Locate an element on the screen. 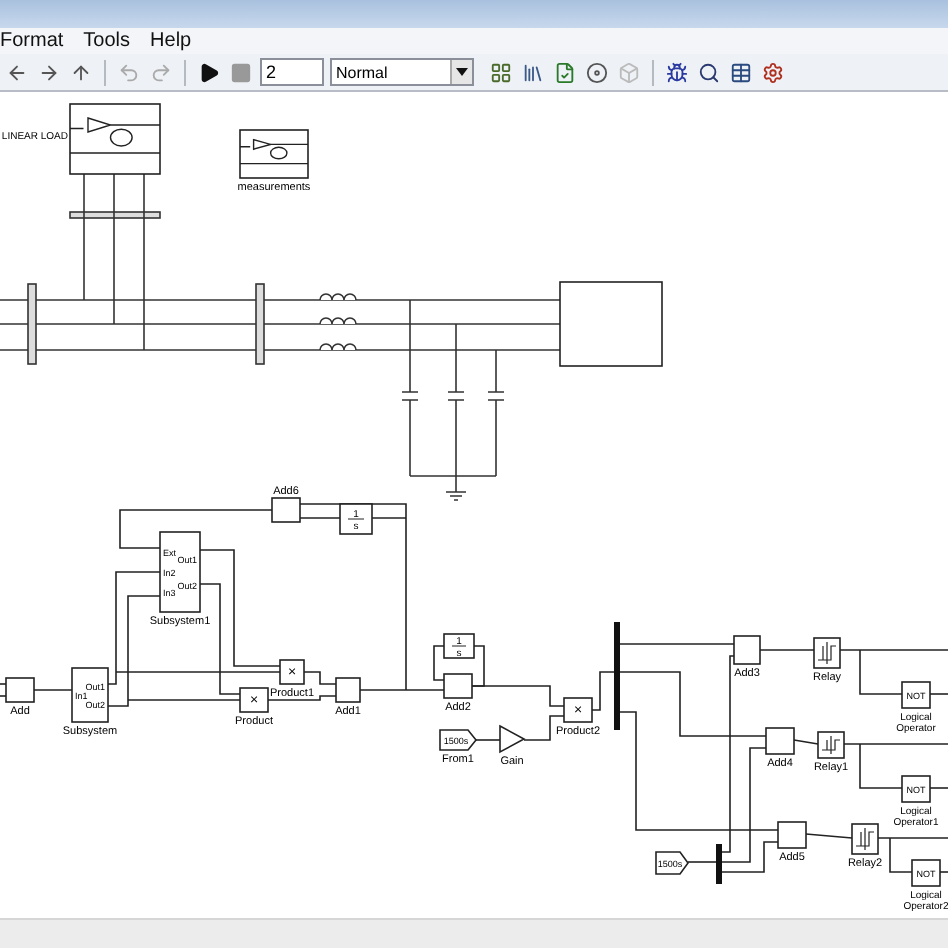  menu-item: Format is located at coordinates (32, 40).